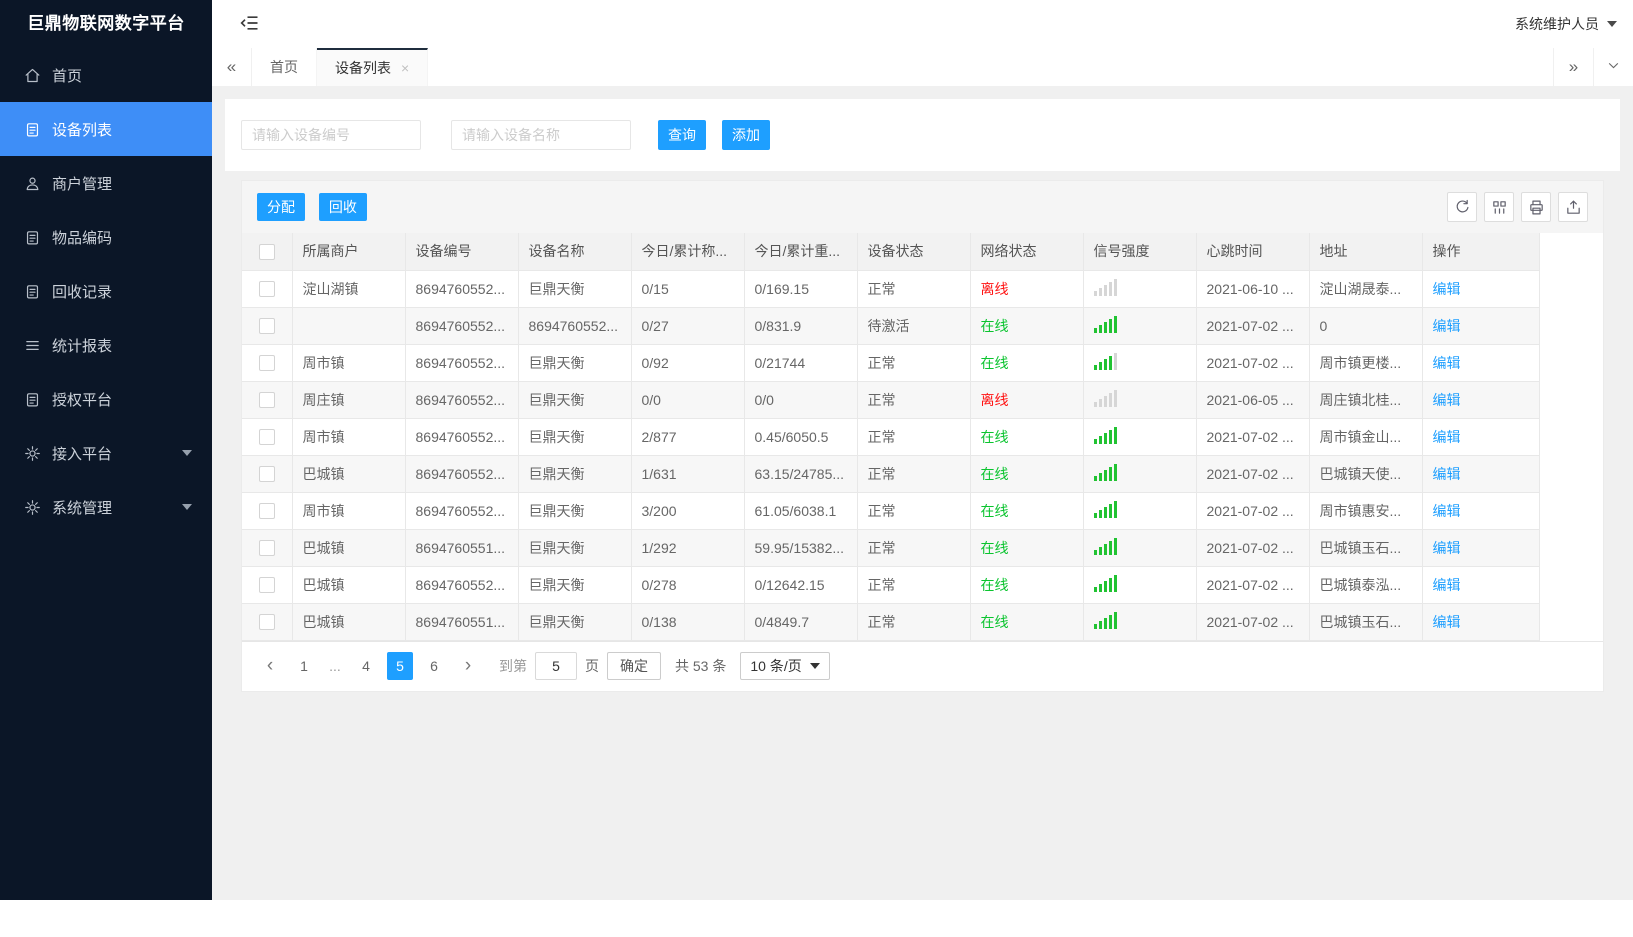 This screenshot has width=1633, height=937. I want to click on page-button-5: 5, so click(400, 666).